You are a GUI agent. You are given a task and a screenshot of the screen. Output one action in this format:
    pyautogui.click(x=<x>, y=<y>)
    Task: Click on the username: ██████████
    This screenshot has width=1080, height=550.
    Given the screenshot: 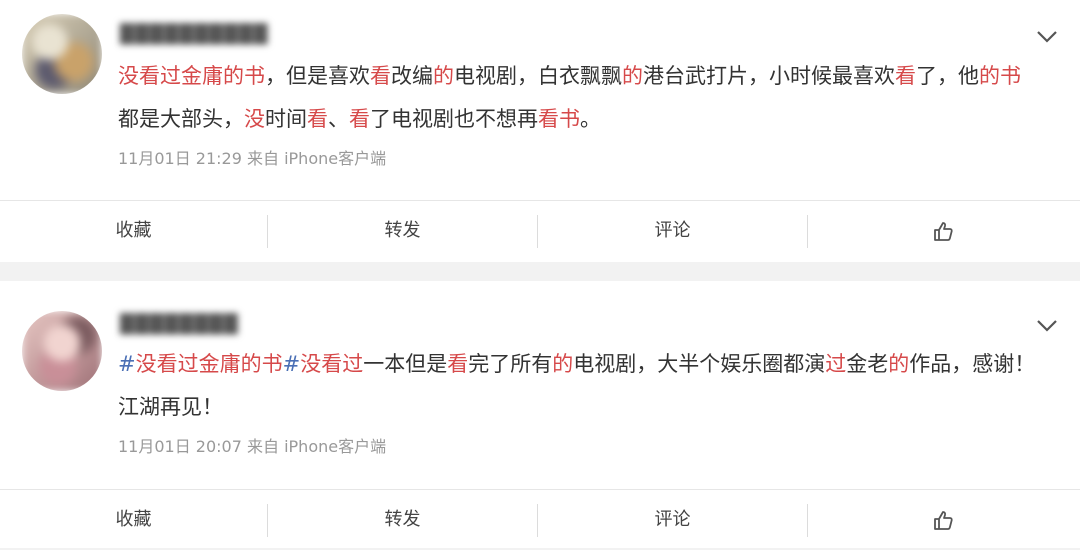 What is the action you would take?
    pyautogui.click(x=194, y=34)
    